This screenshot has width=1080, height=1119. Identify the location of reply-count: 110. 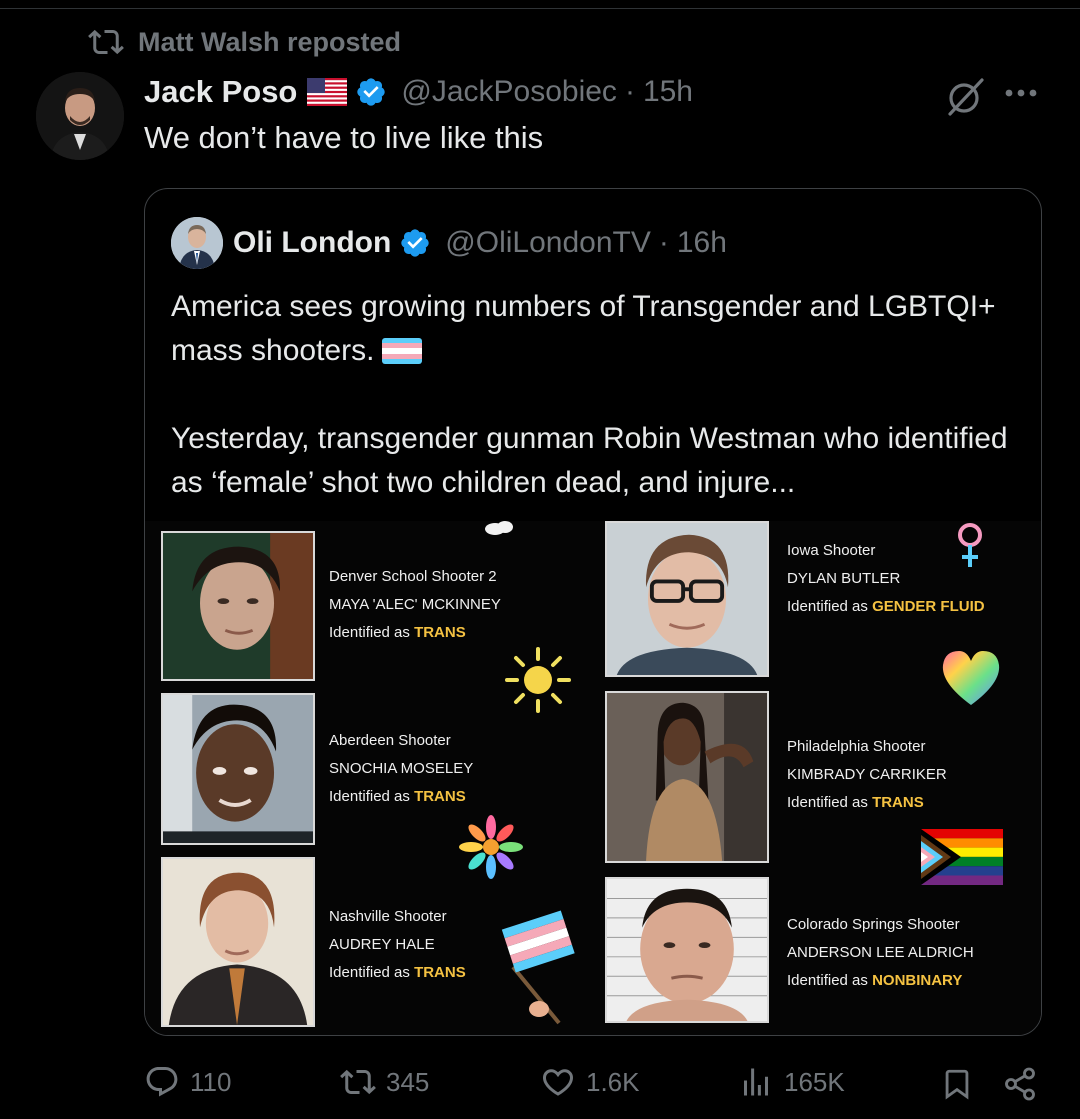
(211, 1081).